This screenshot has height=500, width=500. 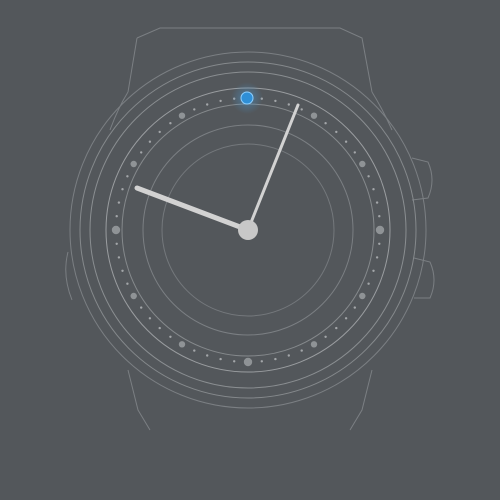 I want to click on indicator-dot, so click(x=247, y=98).